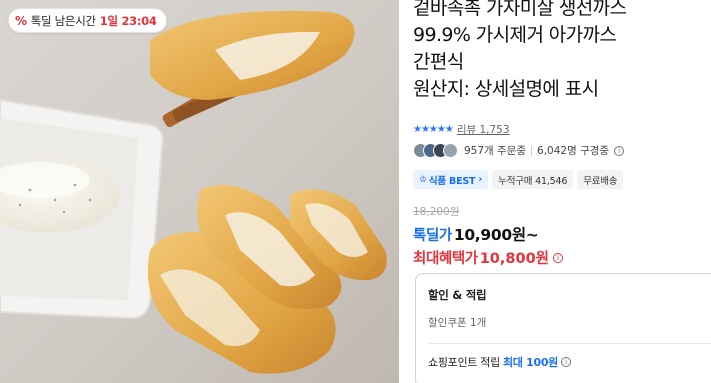 This screenshot has height=383, width=711. What do you see at coordinates (423, 179) in the screenshot?
I see `trophy-icon: ♔` at bounding box center [423, 179].